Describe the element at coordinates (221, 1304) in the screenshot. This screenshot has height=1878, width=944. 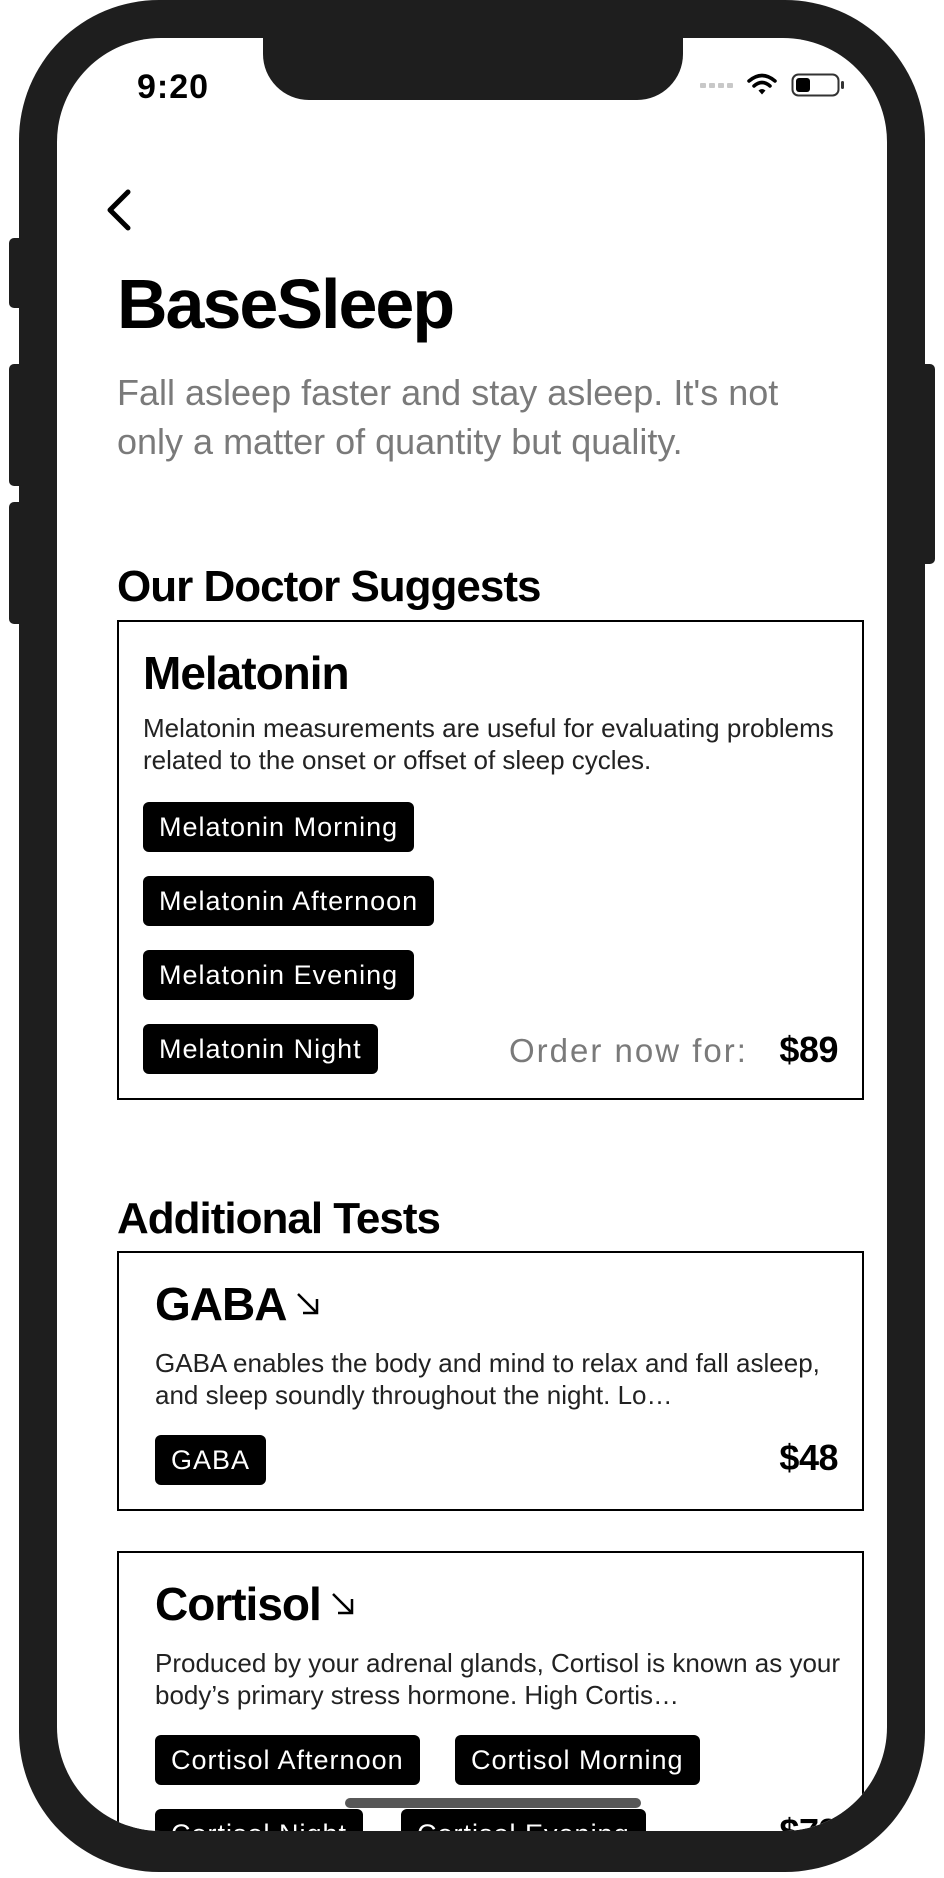
I see `card-title-text: GABA` at that location.